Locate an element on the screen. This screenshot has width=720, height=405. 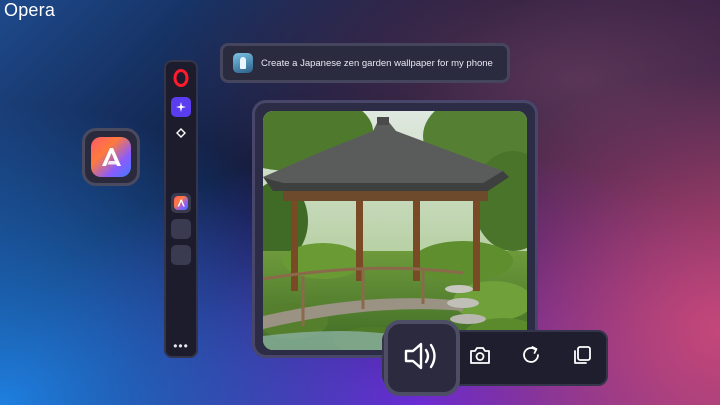
diamond-icon is located at coordinates (181, 133).